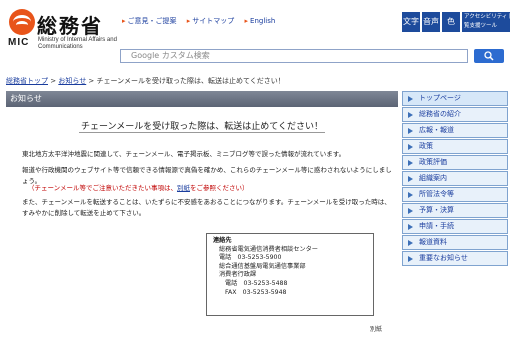 The image size is (510, 340). Describe the element at coordinates (486, 22) in the screenshot. I see `accessibility-tool-button: アクセシビリティ 閲覧支援ツール` at that location.